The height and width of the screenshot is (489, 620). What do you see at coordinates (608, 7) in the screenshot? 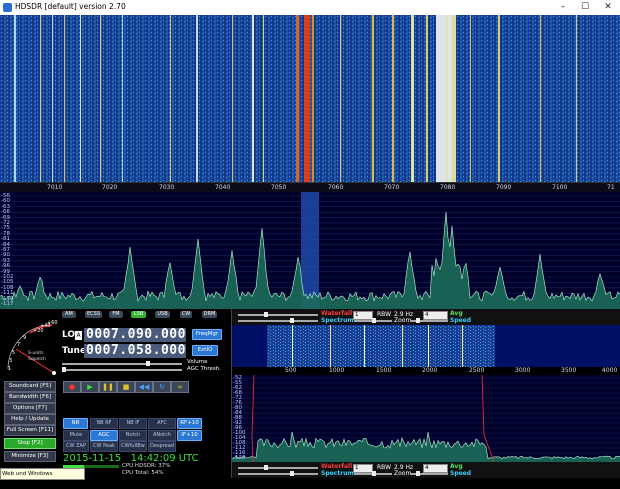
I see `close-button: ✕` at bounding box center [608, 7].